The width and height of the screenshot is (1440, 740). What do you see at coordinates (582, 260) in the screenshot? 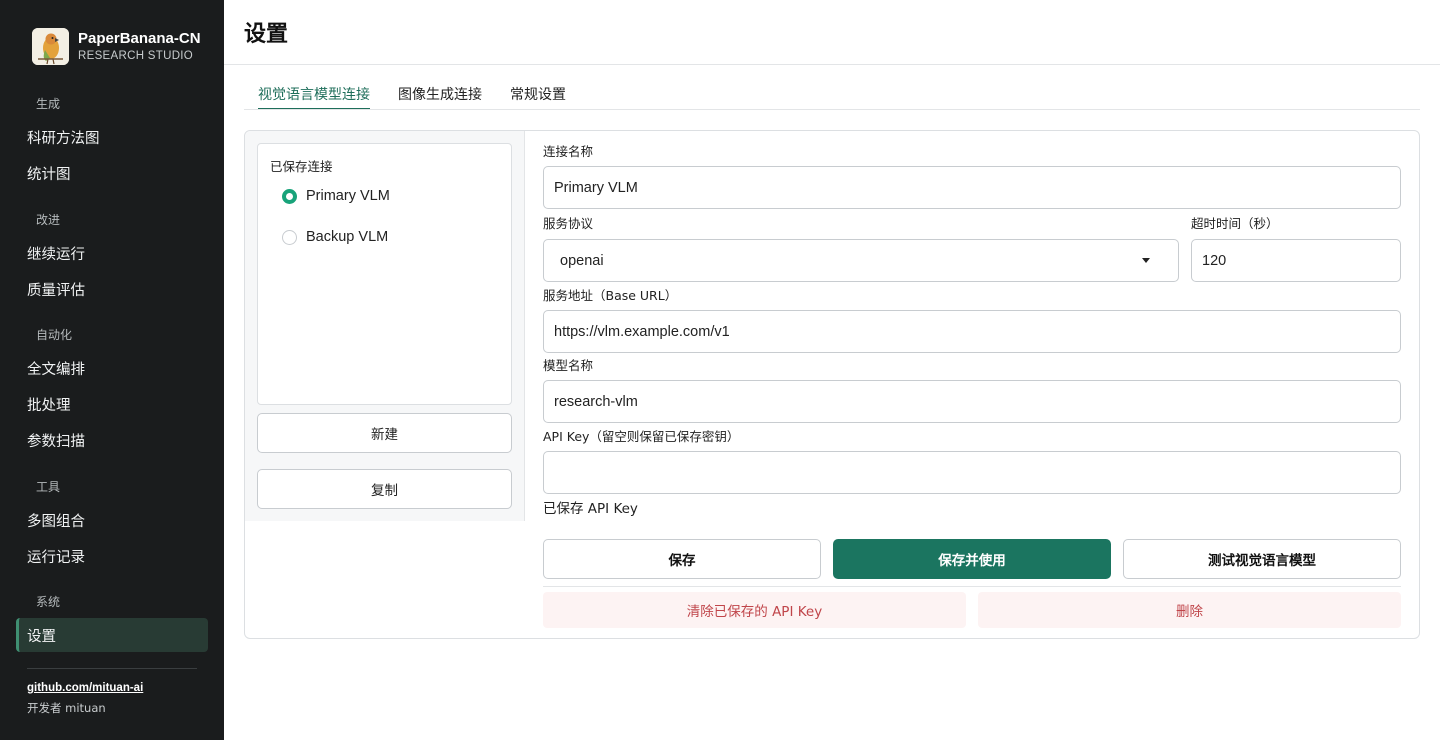
I see `protocol-selected-value: openai` at bounding box center [582, 260].